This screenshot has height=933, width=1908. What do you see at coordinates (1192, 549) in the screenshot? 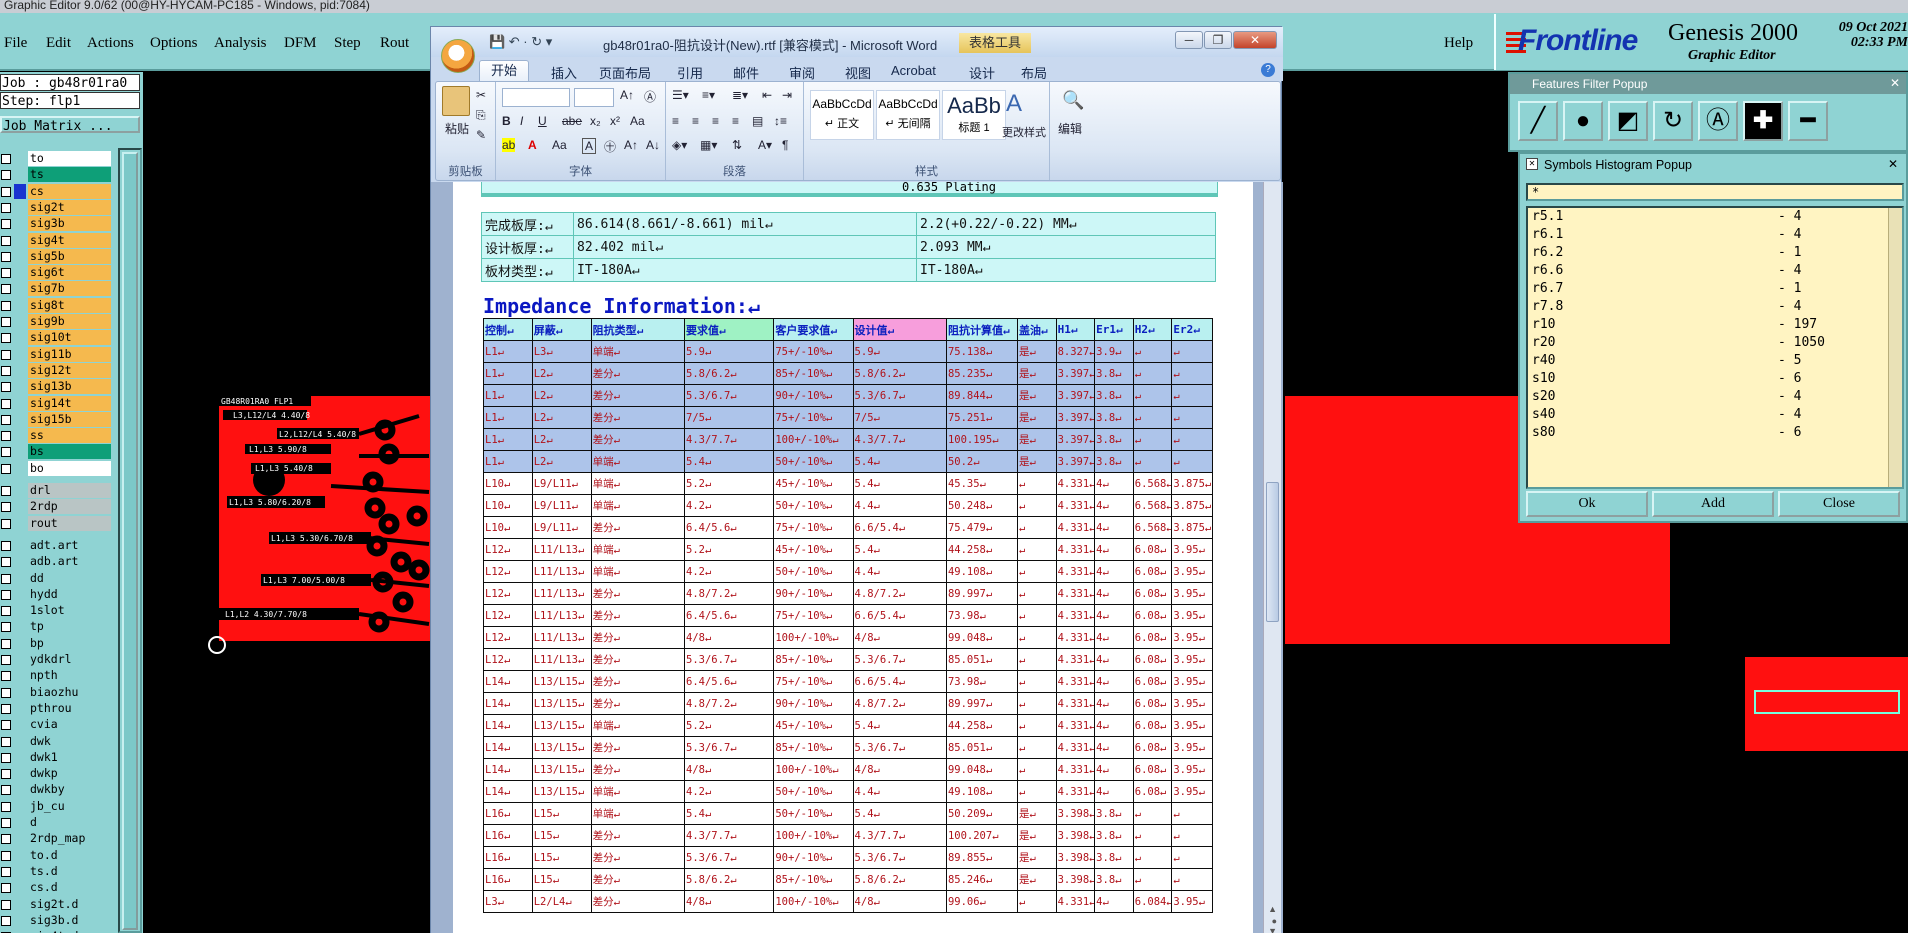
I see `impedance-cell: 3.95↵` at bounding box center [1192, 549].